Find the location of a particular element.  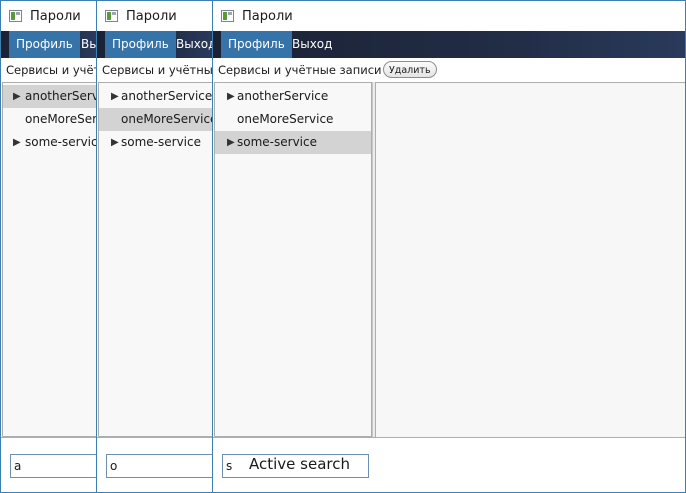

toolbar: Сервисы и учётные записи Удалить is located at coordinates (449, 70).